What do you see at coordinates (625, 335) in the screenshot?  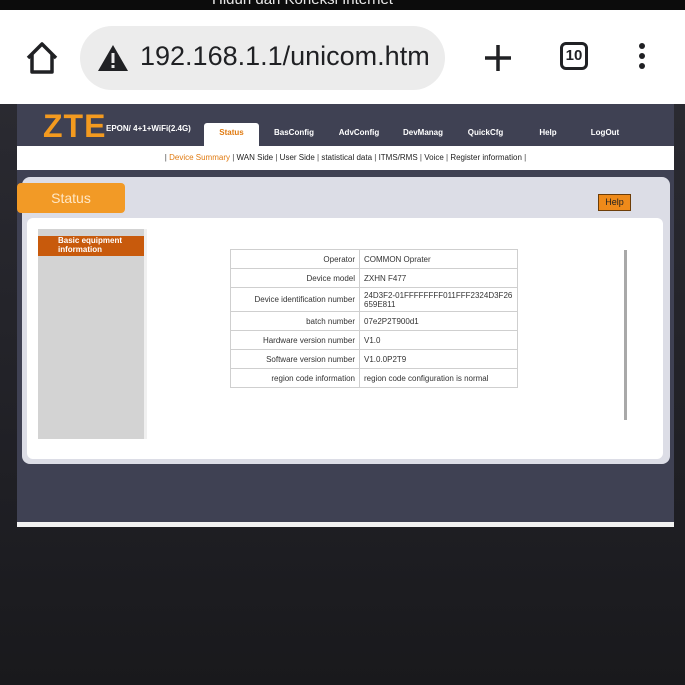 I see `vertical-scrollbar` at bounding box center [625, 335].